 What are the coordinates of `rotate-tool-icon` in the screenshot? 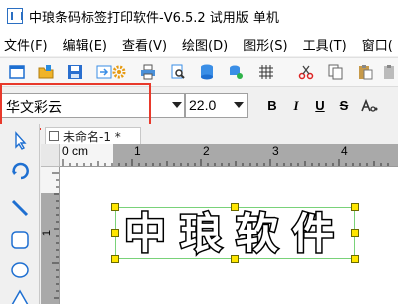 It's located at (20, 171).